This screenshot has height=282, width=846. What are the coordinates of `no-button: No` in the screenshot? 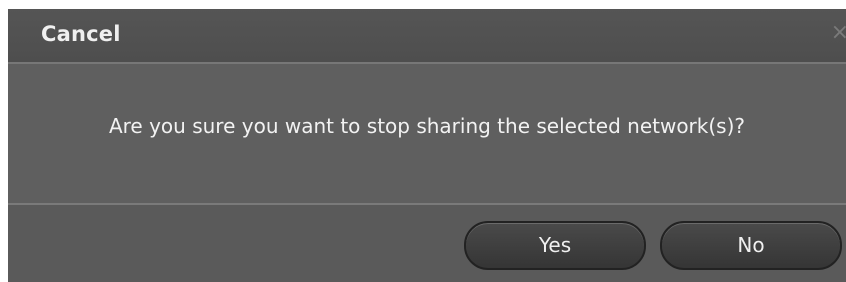 It's located at (751, 245).